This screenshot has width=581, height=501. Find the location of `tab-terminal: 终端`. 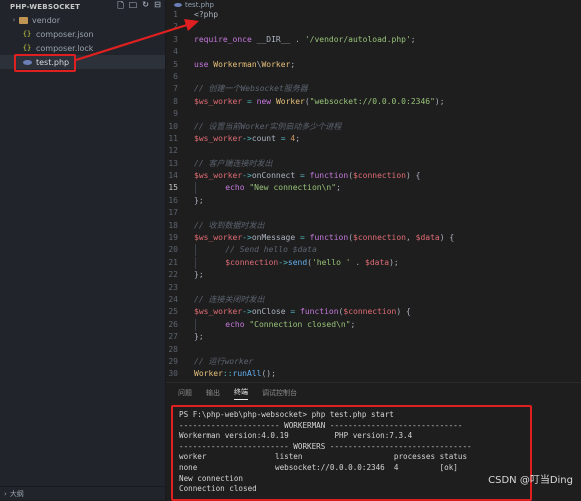

tab-terminal: 终端 is located at coordinates (241, 393).